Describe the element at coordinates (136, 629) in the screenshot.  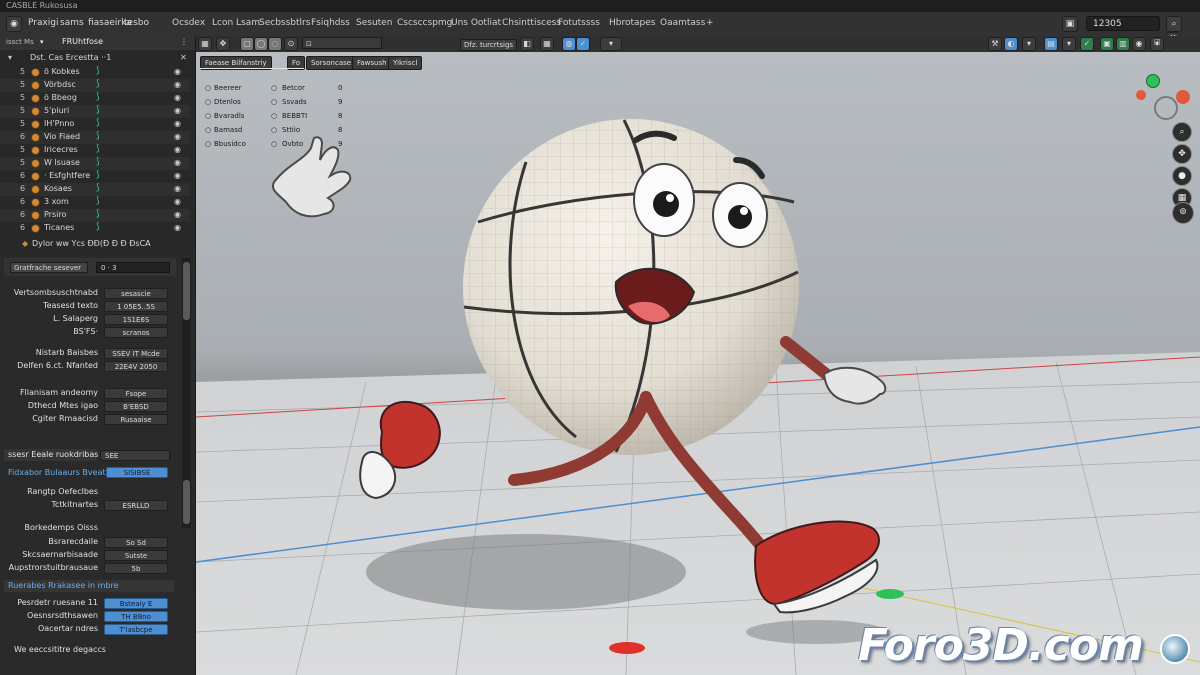
I see `property-field: T'lasbcpe` at that location.